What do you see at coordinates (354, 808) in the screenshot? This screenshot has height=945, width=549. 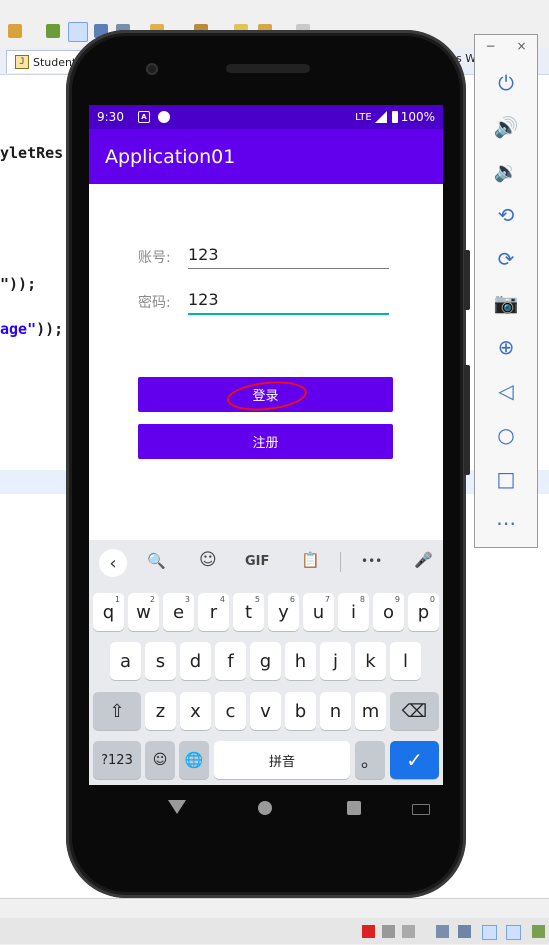 I see `nav-overview-button` at bounding box center [354, 808].